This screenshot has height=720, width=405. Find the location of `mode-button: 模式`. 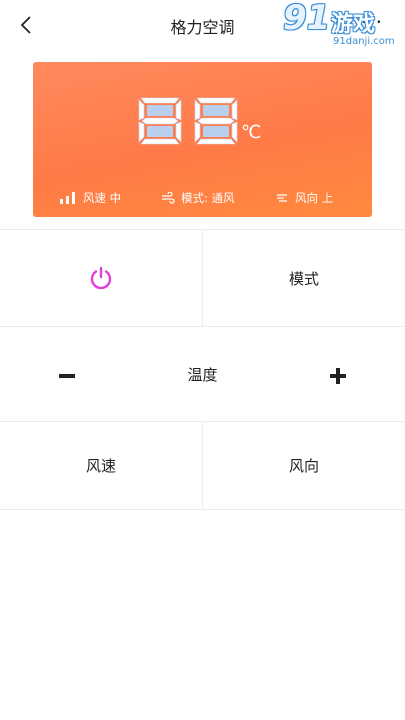

mode-button: 模式 is located at coordinates (304, 278).